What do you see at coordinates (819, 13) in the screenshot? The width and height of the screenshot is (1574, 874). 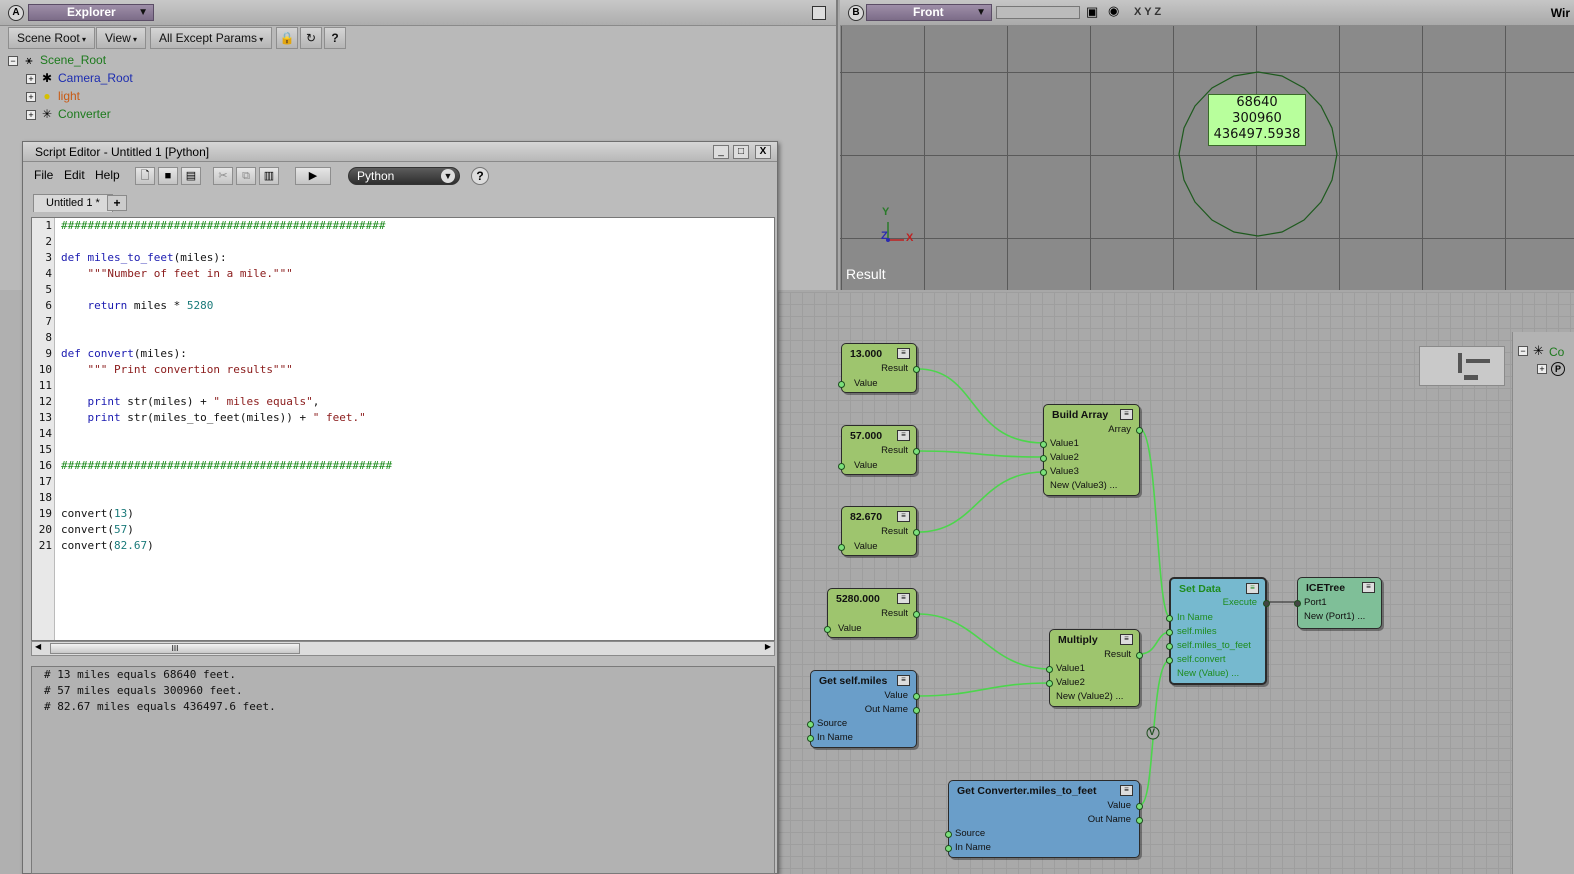 I see `maximize-icon` at bounding box center [819, 13].